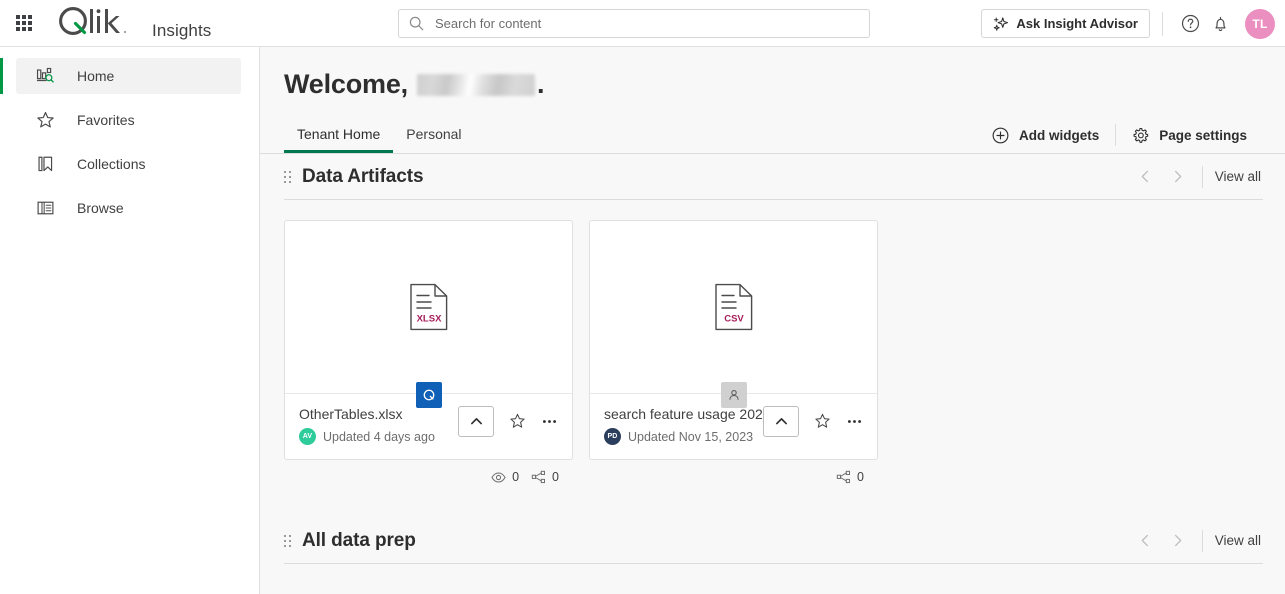 The width and height of the screenshot is (1285, 594). I want to click on views-stat: 0, so click(505, 477).